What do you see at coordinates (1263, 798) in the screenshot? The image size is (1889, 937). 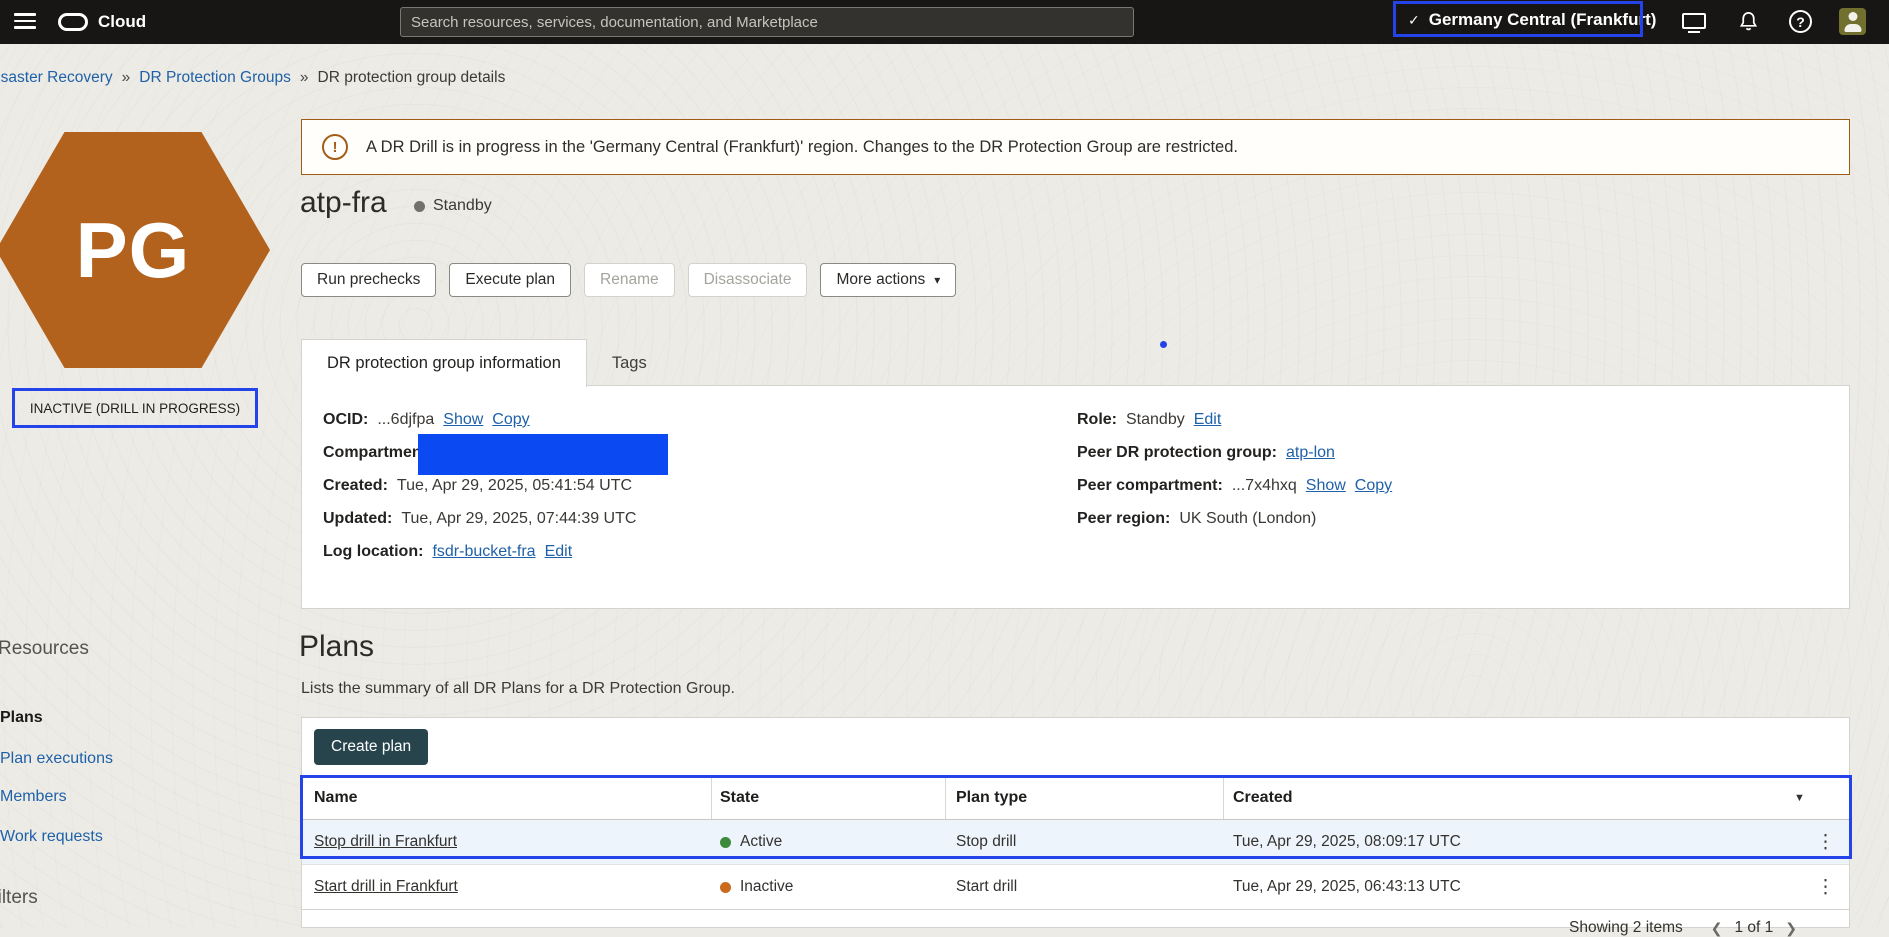 I see `column-header-created: Created` at bounding box center [1263, 798].